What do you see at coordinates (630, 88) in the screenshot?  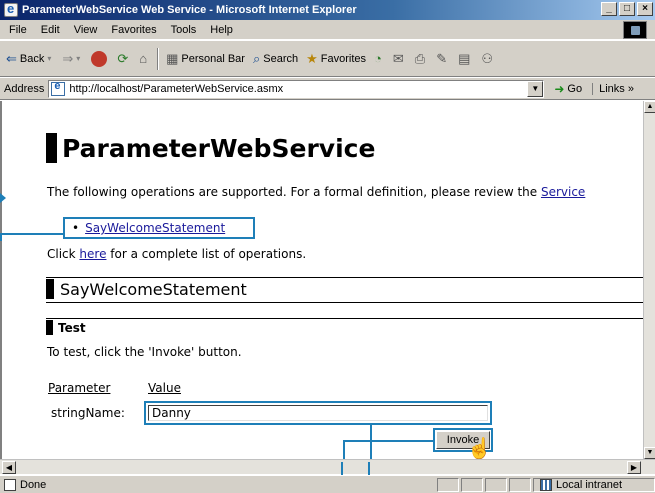 I see `chevron-right-icon: »` at bounding box center [630, 88].